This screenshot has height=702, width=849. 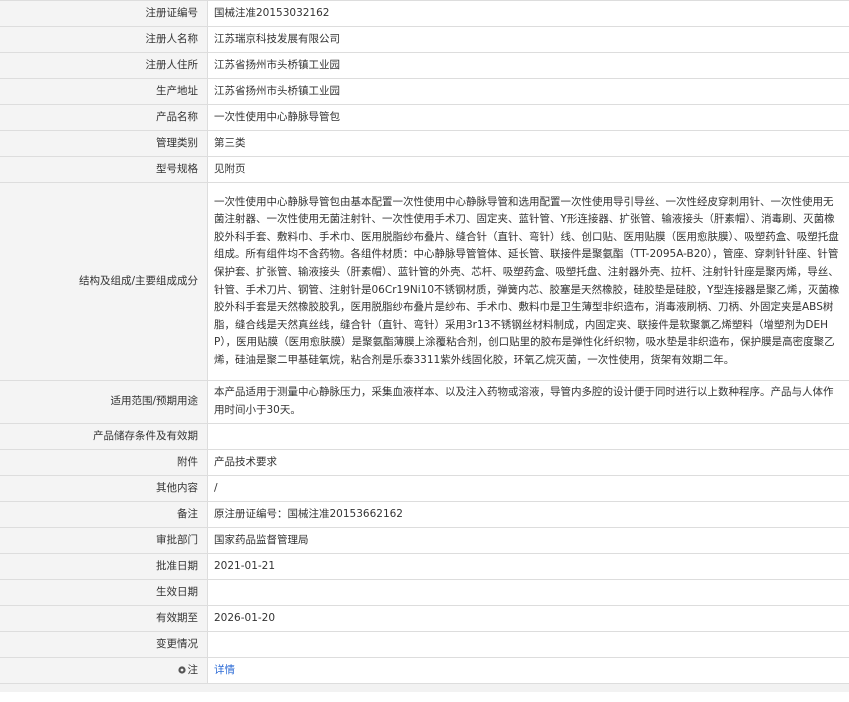 What do you see at coordinates (104, 488) in the screenshot?
I see `label-other-content: 其他内容` at bounding box center [104, 488].